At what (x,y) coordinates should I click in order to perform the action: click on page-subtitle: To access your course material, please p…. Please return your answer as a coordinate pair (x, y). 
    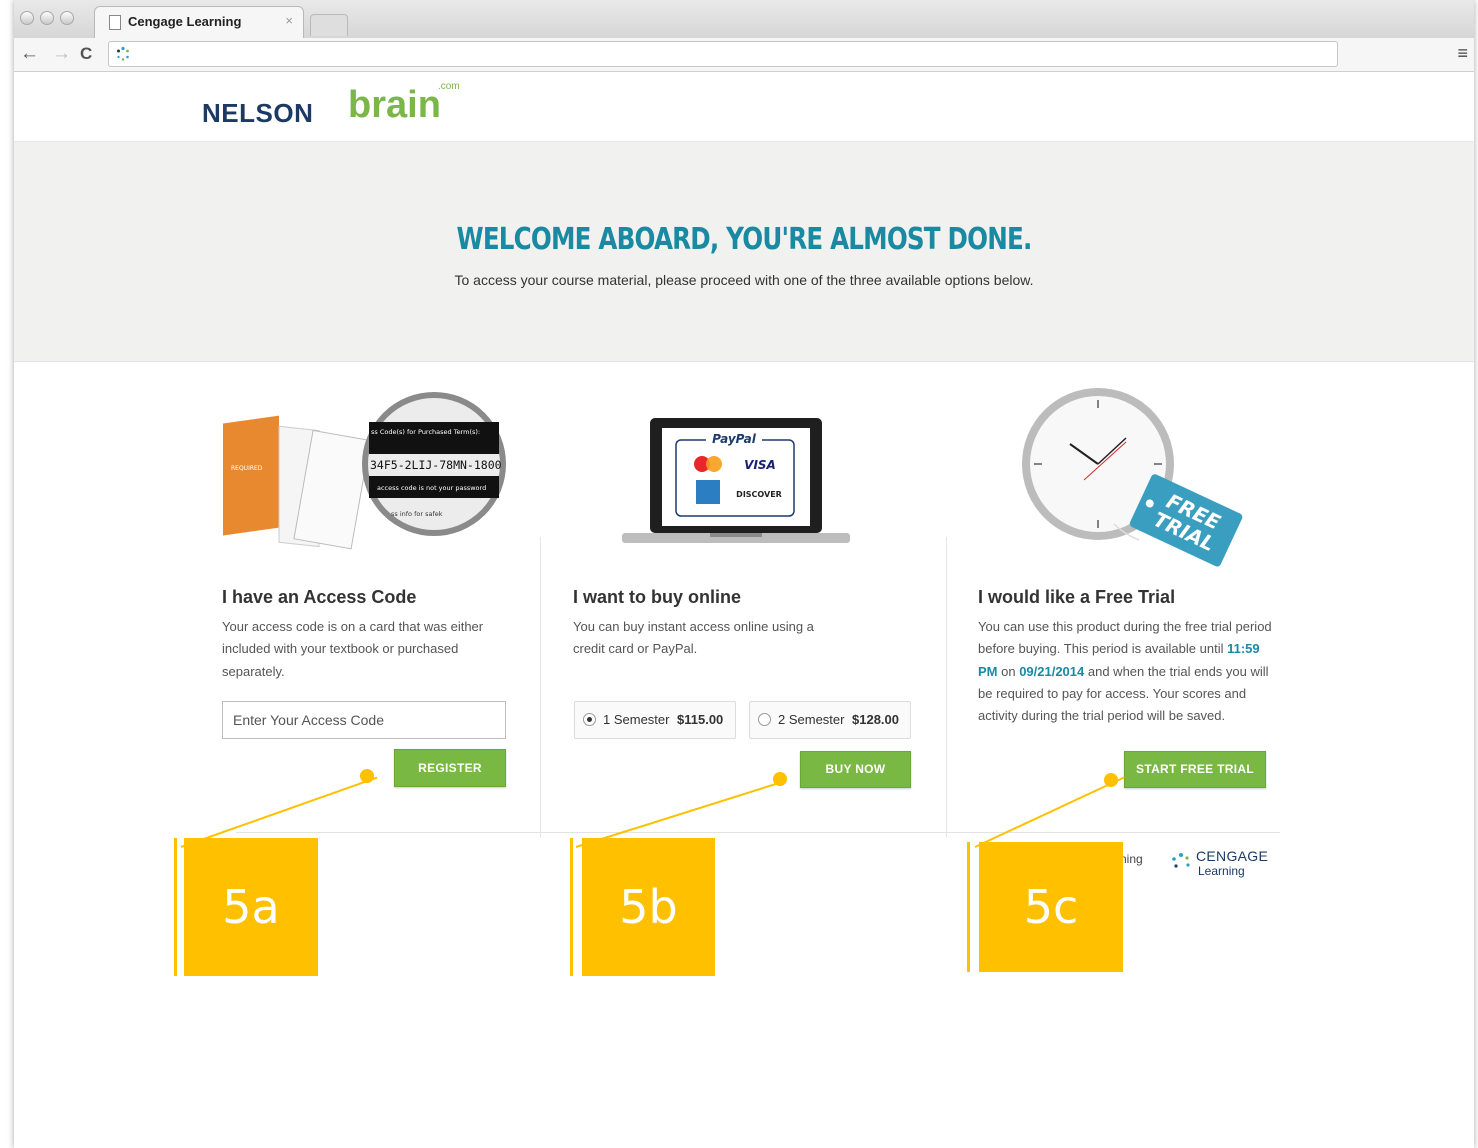
    Looking at the image, I should click on (744, 280).